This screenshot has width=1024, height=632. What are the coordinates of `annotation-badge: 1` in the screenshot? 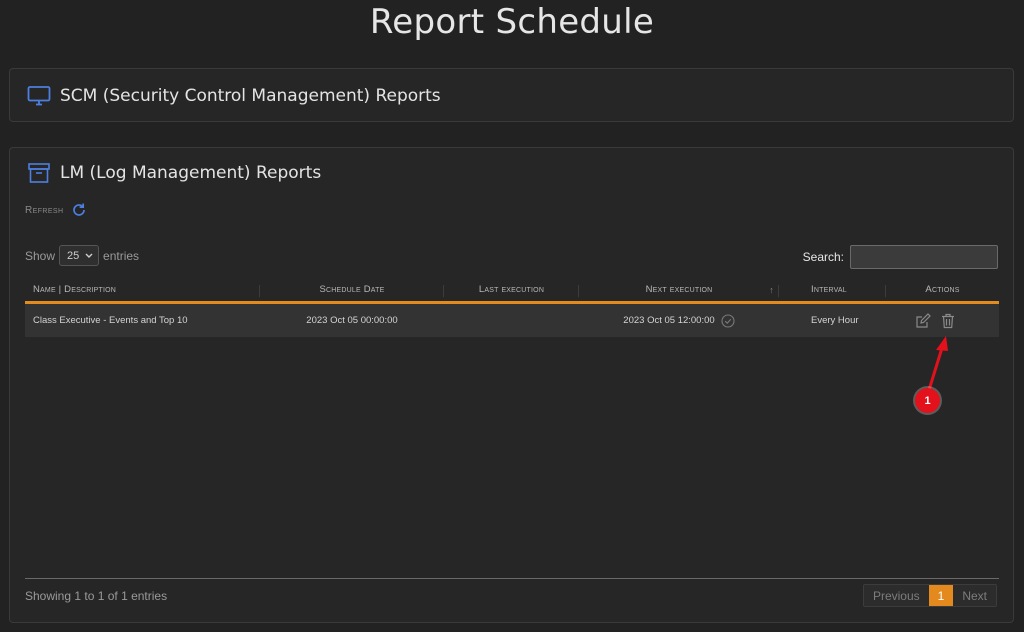 It's located at (927, 400).